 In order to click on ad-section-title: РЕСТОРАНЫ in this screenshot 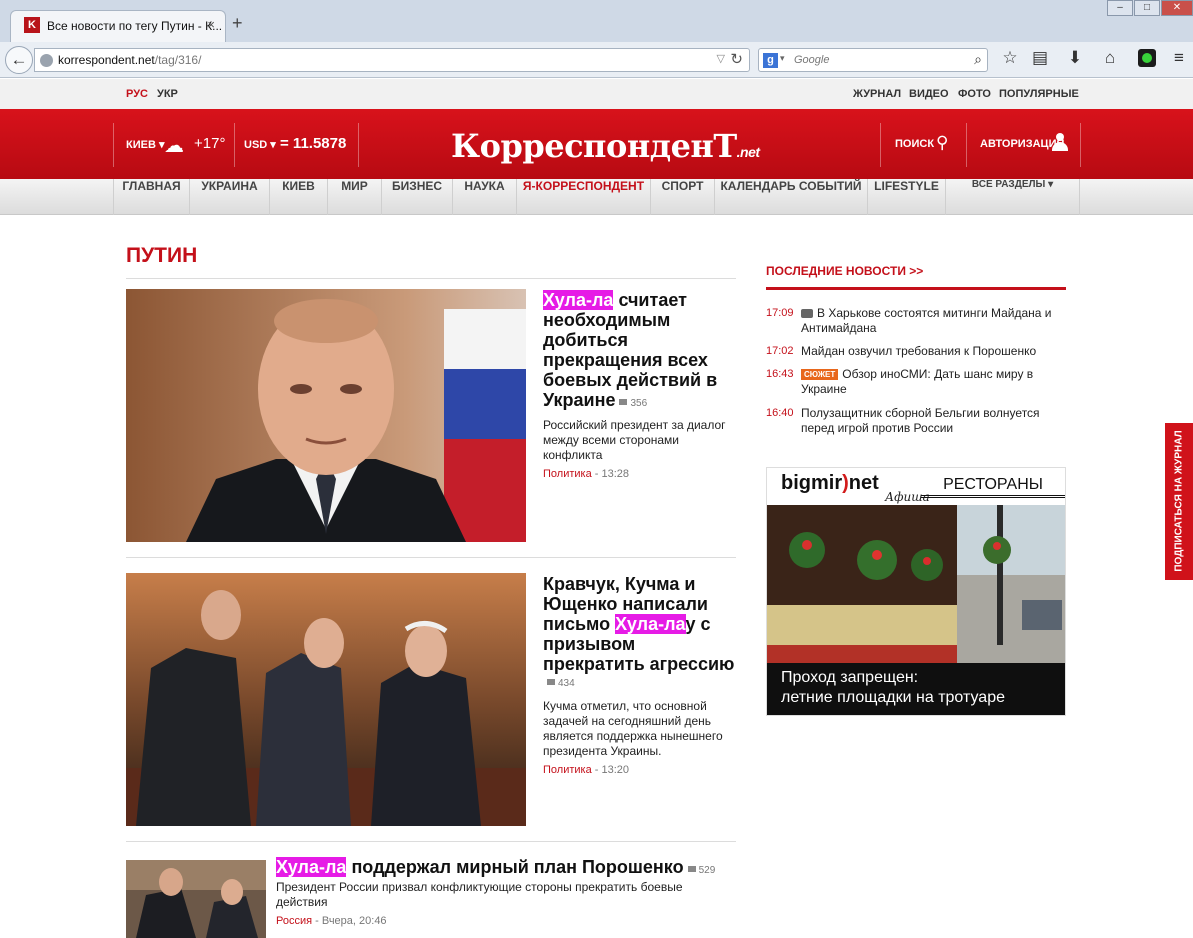, I will do `click(993, 487)`.